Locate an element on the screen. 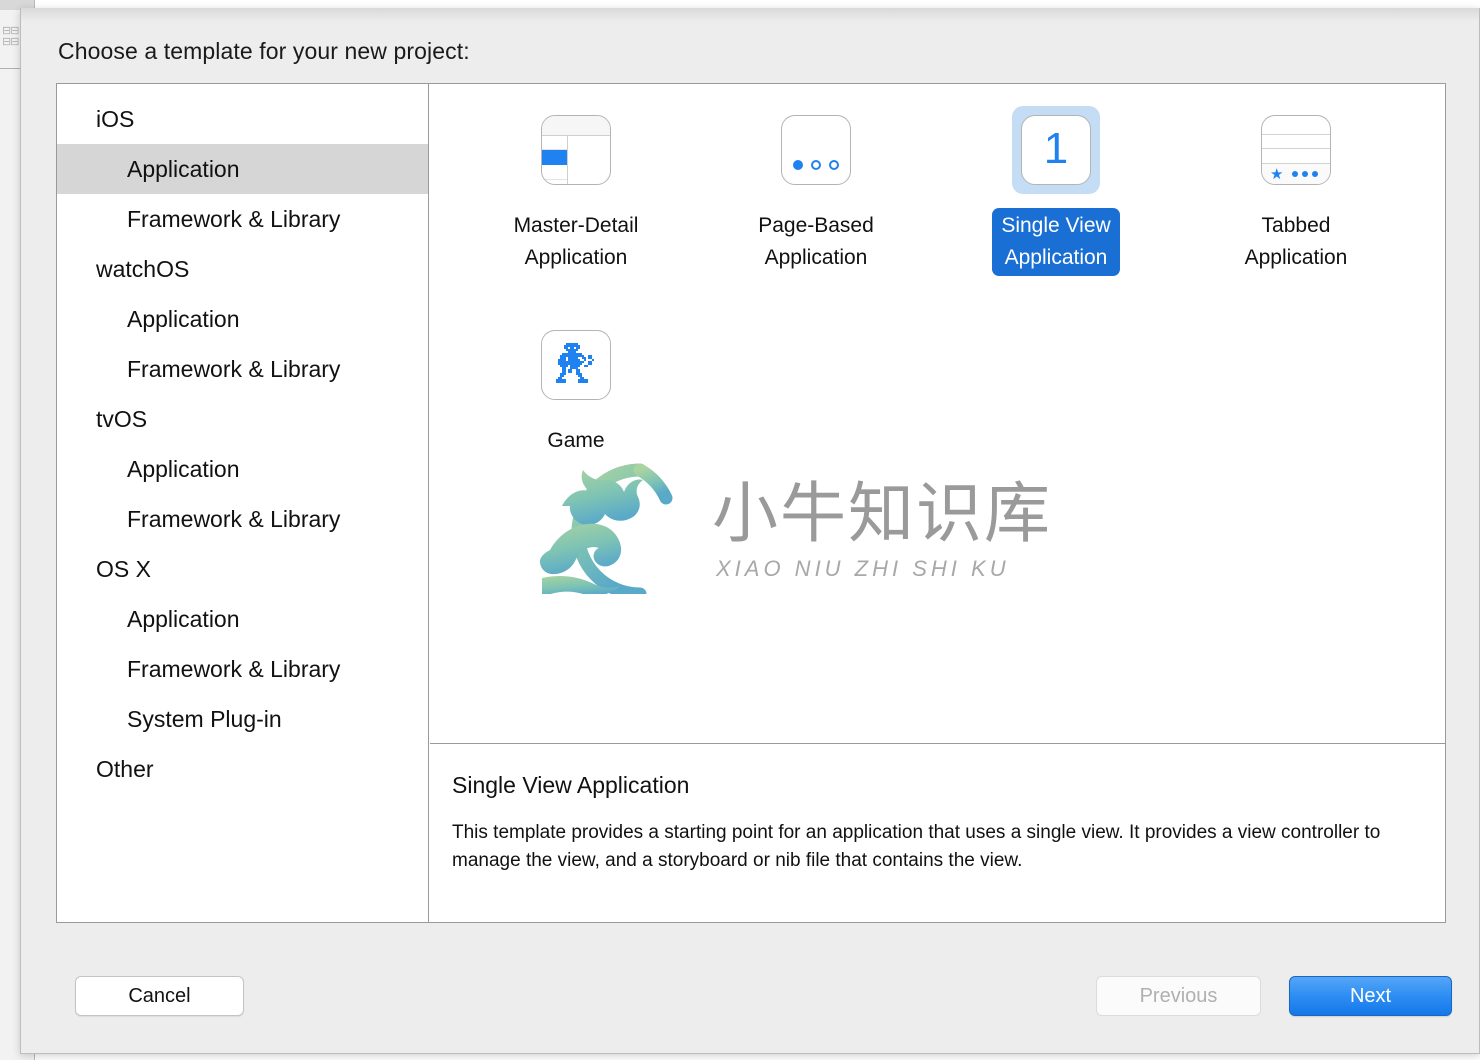 This screenshot has height=1060, width=1480. sidebar-item-ios: iOS is located at coordinates (242, 119).